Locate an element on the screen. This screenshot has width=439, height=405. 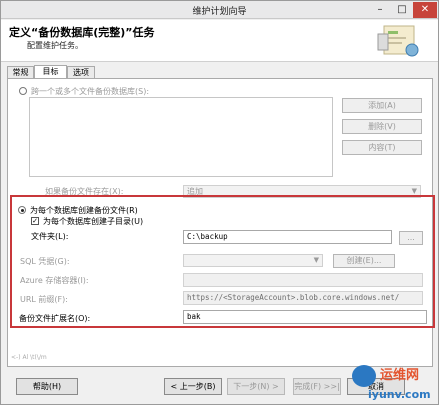
sql-credential-select: ▼ is located at coordinates (253, 260).